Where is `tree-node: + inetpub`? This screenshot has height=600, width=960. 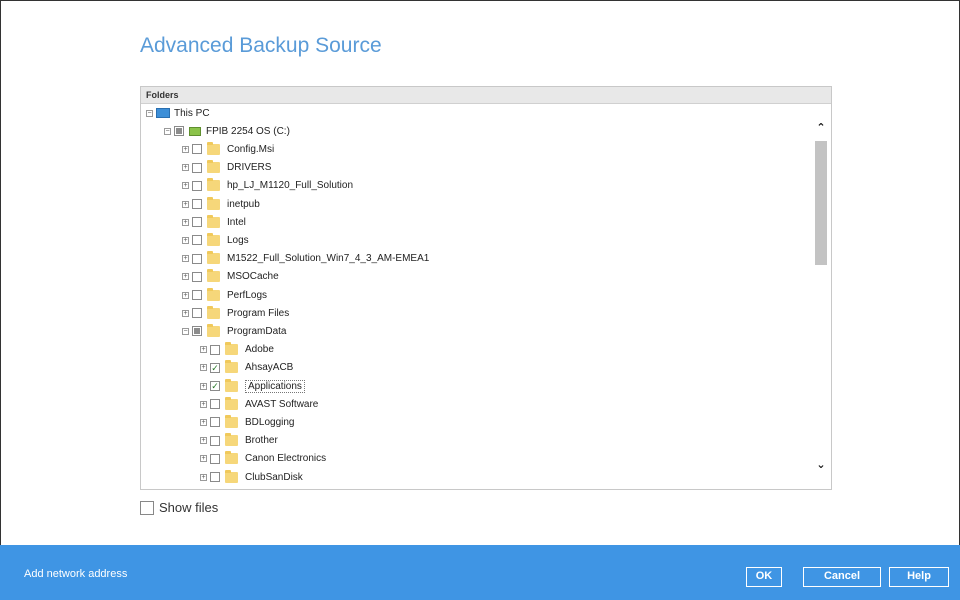
tree-node: + inetpub is located at coordinates (221, 204).